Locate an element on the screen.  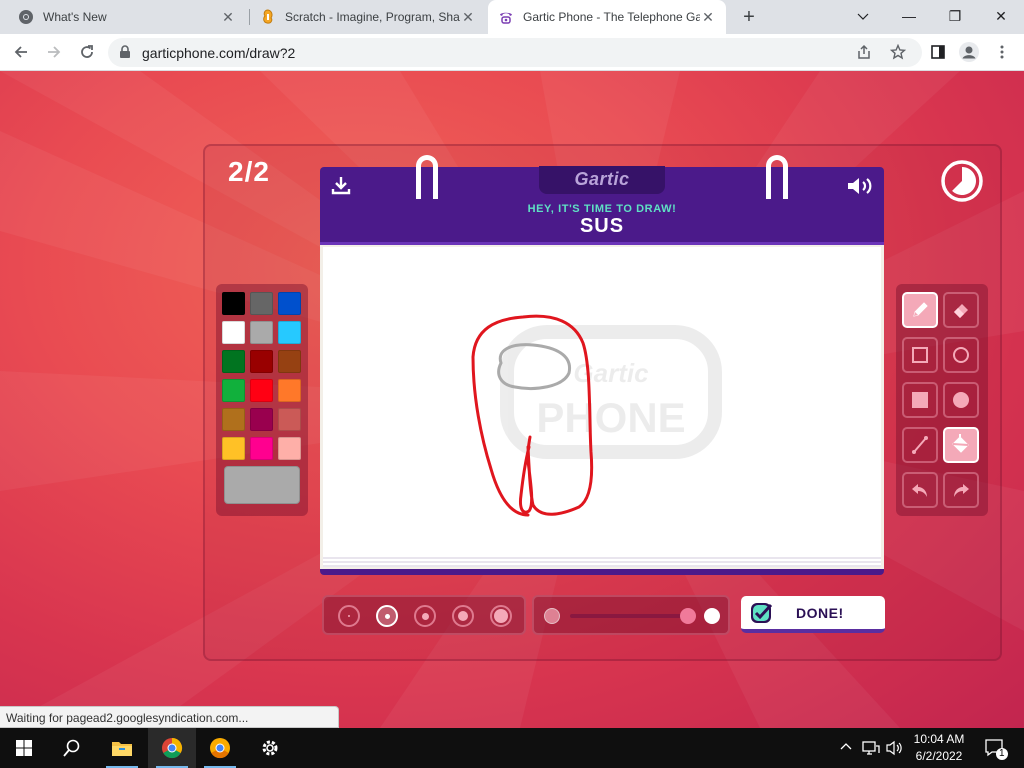
tab-title: What's New is located at coordinates (75, 17).